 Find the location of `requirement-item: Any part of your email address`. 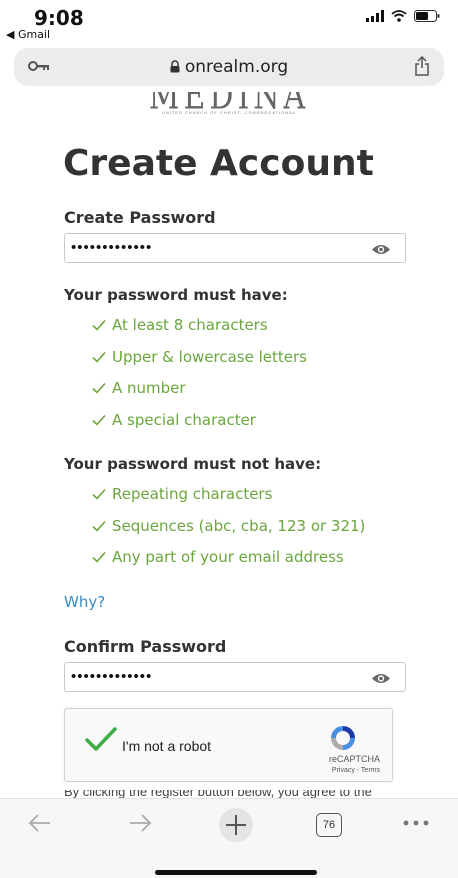

requirement-item: Any part of your email address is located at coordinates (228, 564).